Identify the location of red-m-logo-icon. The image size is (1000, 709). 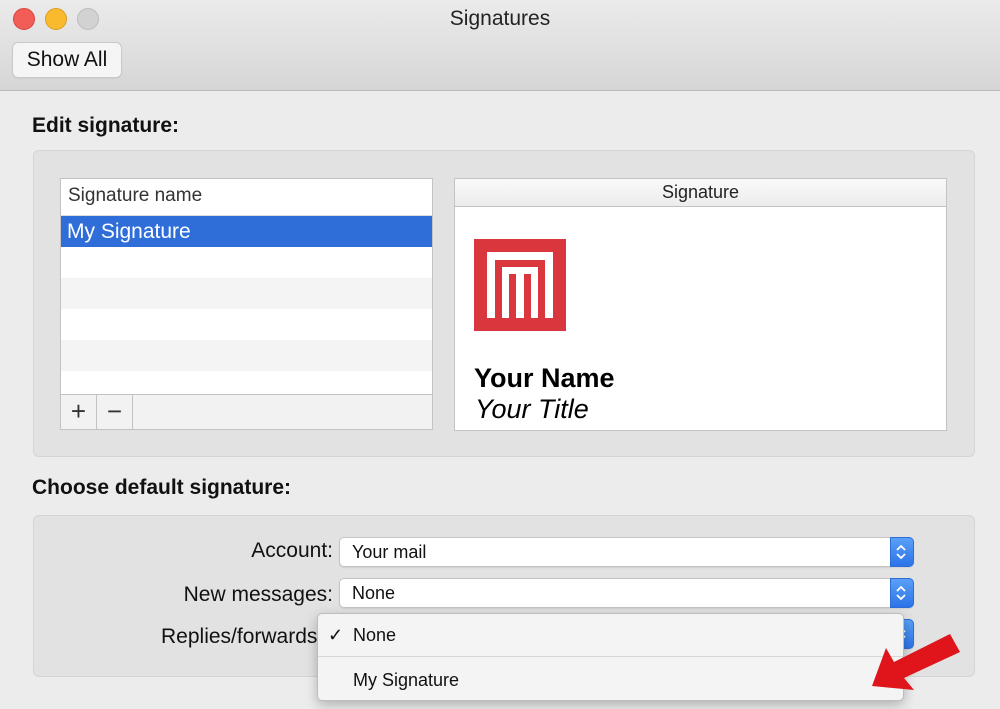
(520, 287).